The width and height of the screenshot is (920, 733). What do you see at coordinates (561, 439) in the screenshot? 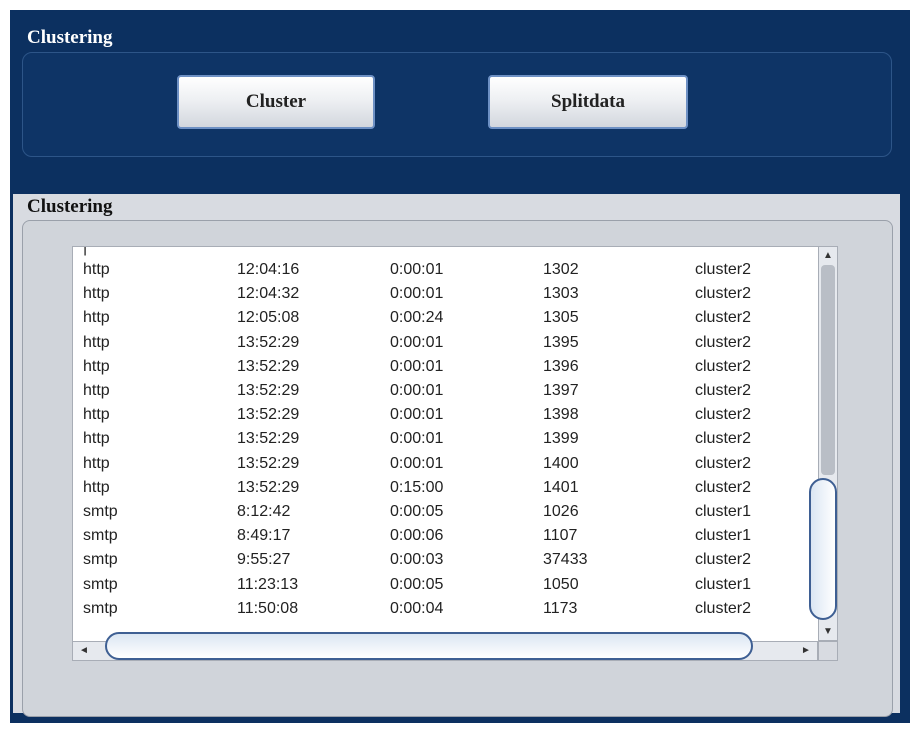
I see `cell-id: 1399` at bounding box center [561, 439].